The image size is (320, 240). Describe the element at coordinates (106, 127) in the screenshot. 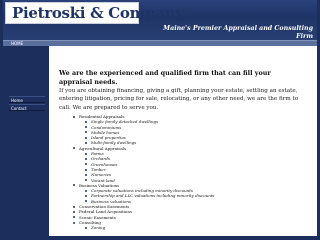

I see `service-label: Condominiums` at that location.